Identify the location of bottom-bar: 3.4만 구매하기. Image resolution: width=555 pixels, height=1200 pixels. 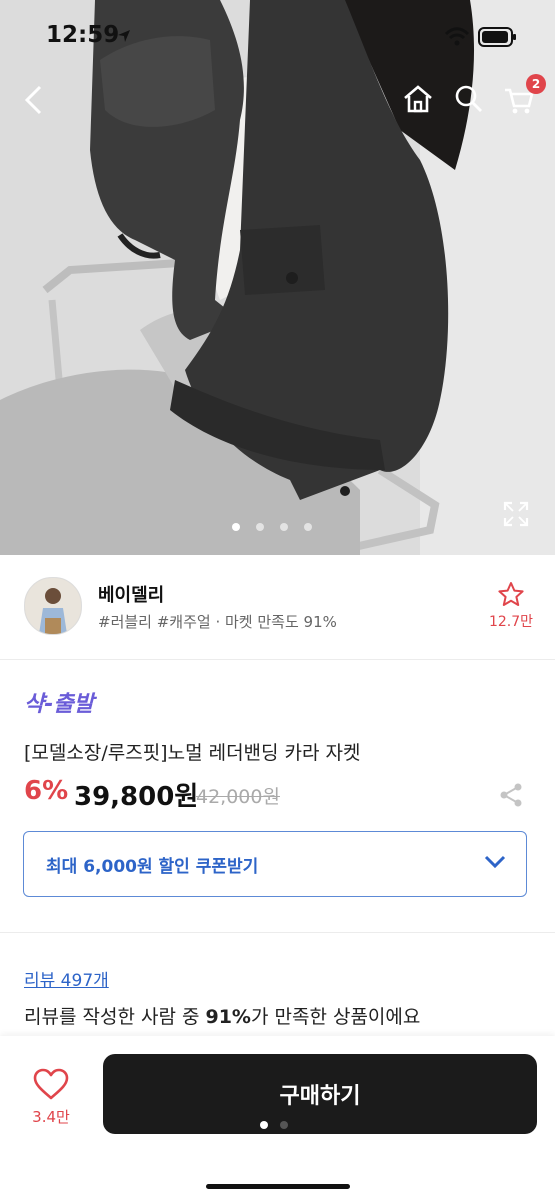
(277, 1118).